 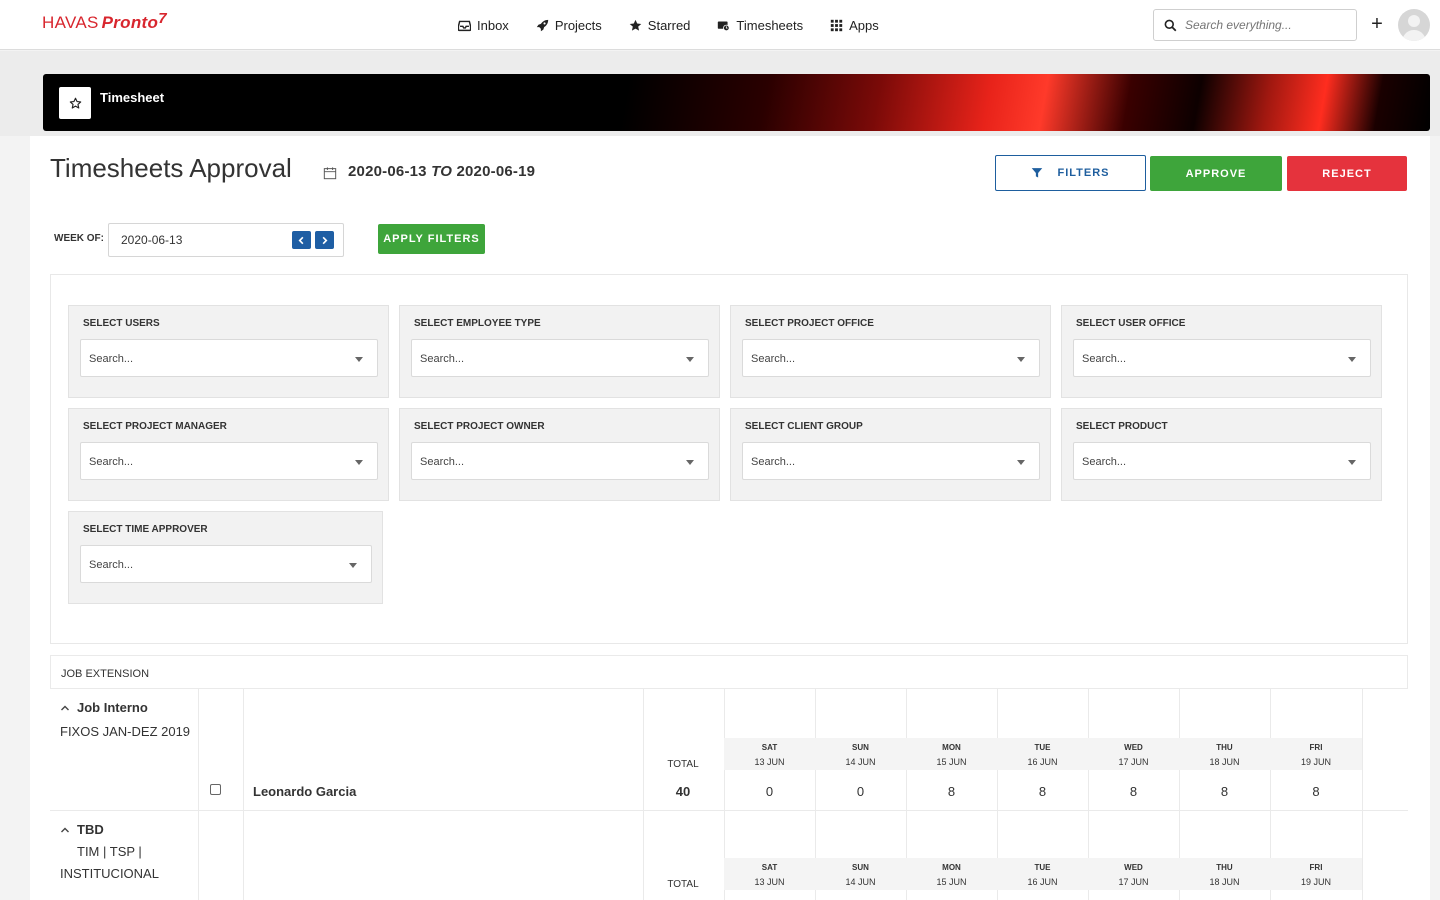 I want to click on row-checkbox, so click(x=215, y=789).